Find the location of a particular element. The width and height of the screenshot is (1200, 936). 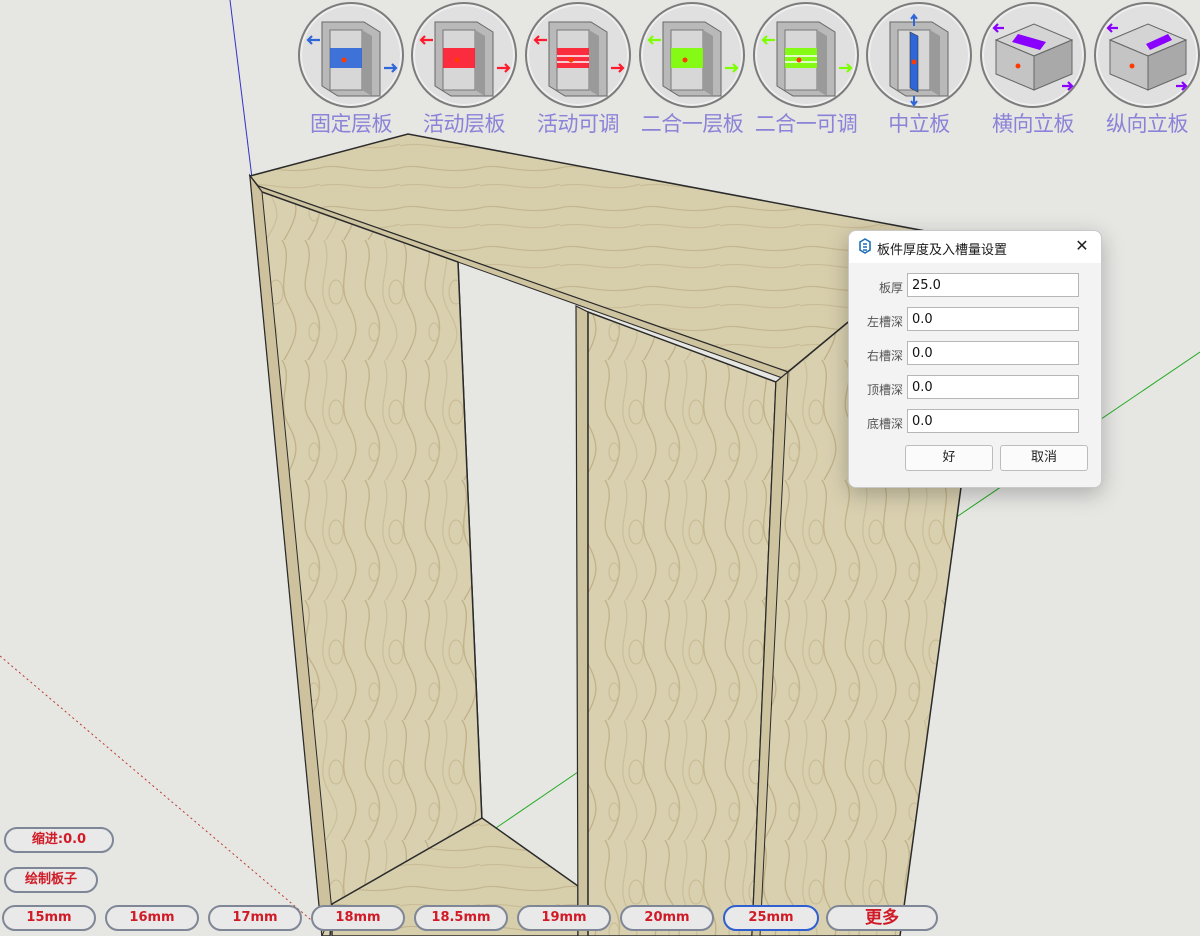

middle-divider-icon is located at coordinates (919, 55).